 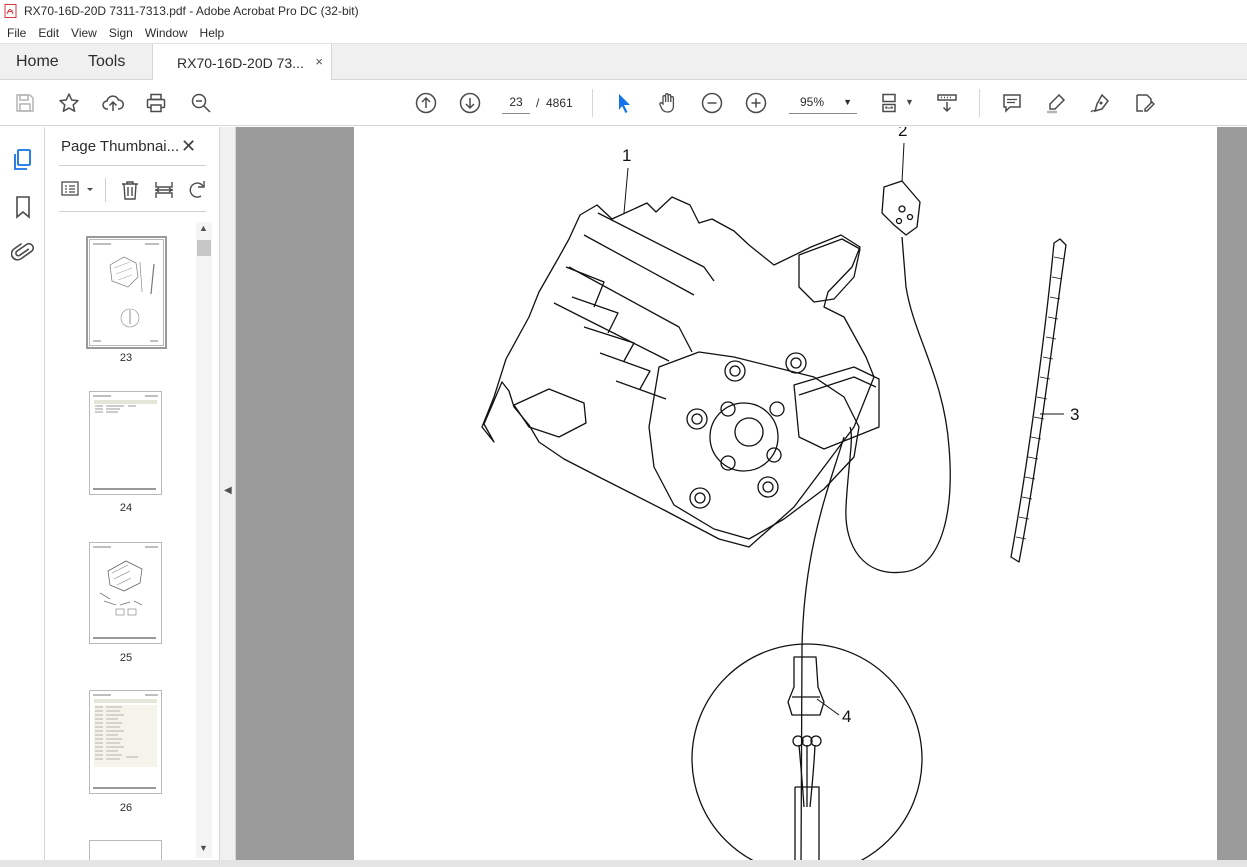 What do you see at coordinates (106, 62) in the screenshot?
I see `tab-tools: Tools` at bounding box center [106, 62].